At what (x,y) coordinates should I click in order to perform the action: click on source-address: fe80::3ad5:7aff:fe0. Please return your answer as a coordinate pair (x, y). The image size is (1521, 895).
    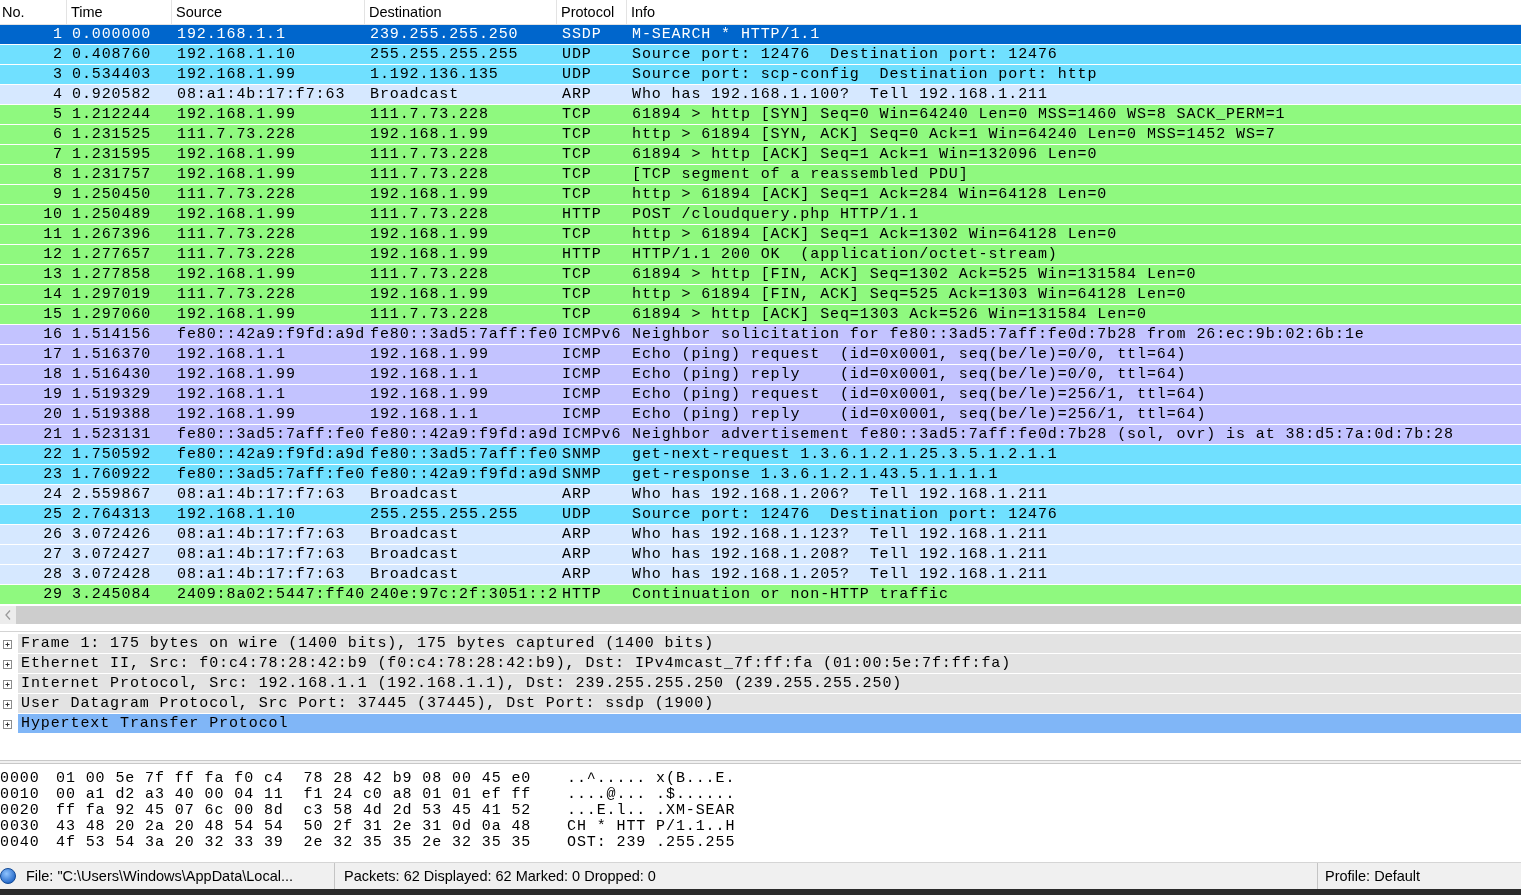
    Looking at the image, I should click on (270, 434).